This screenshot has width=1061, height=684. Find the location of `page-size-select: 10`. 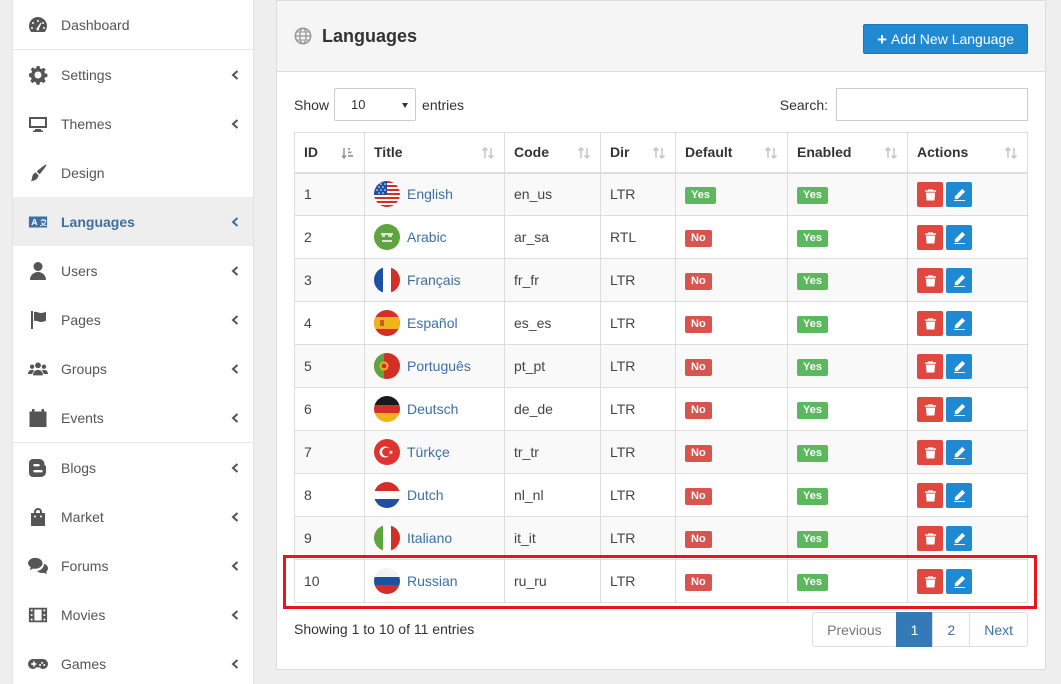

page-size-select: 10 is located at coordinates (375, 104).